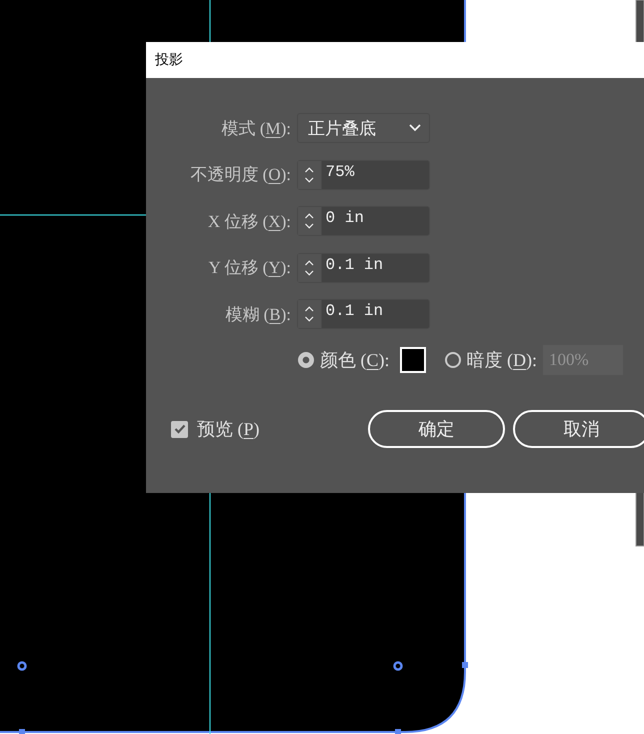  What do you see at coordinates (502, 360) in the screenshot?
I see `field-label: 暗度 (D):` at bounding box center [502, 360].